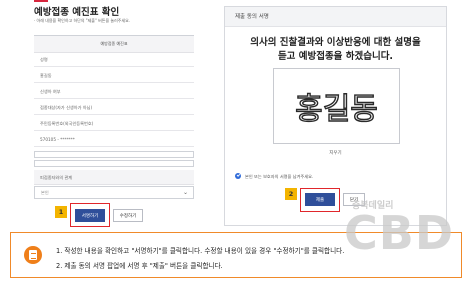 The height and width of the screenshot is (283, 472). Describe the element at coordinates (238, 176) in the screenshot. I see `check-circle-icon` at that location.